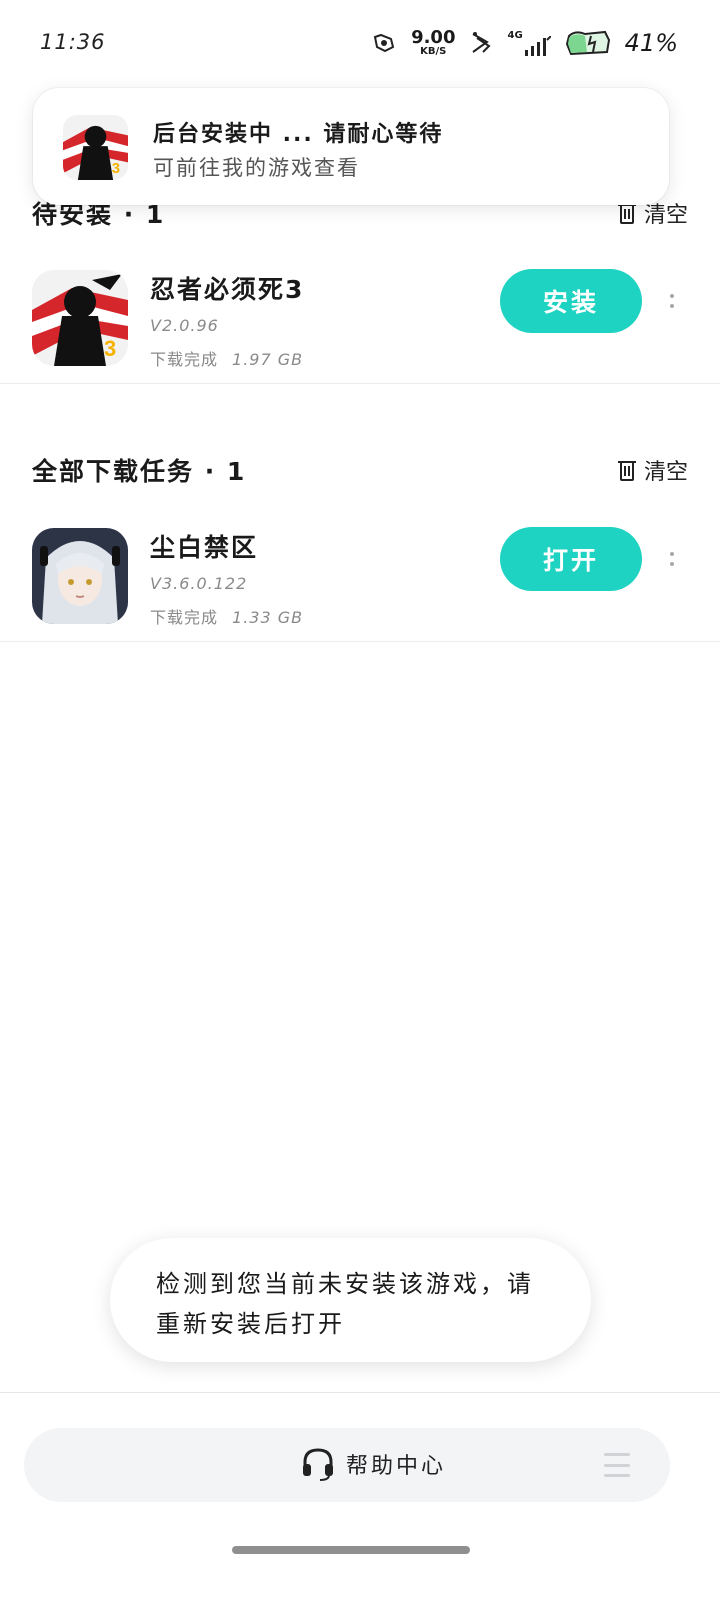  What do you see at coordinates (360, 577) in the screenshot?
I see `download-task-row: 尘白禁区 V3.6.0.122 下载完成 1.33 GB 打开` at bounding box center [360, 577].